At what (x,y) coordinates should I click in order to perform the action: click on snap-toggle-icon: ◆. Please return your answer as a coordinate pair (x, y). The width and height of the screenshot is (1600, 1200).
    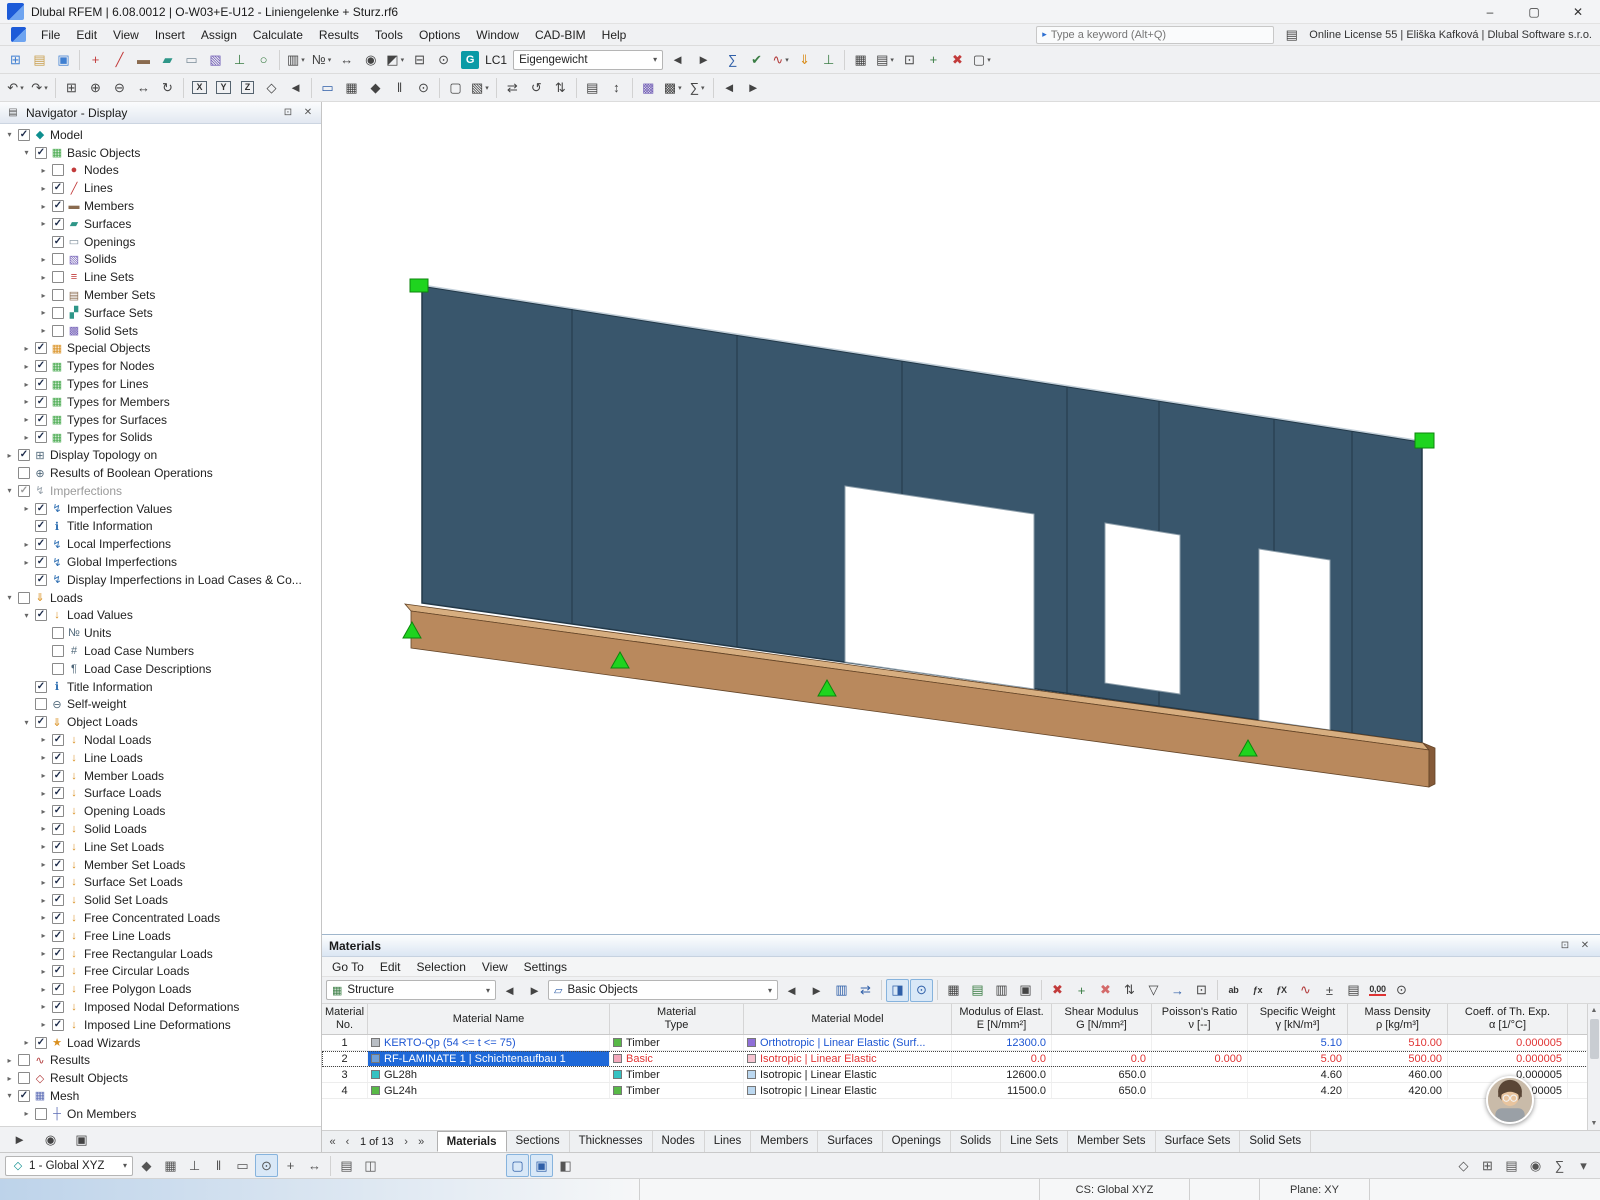
    Looking at the image, I should click on (146, 1165).